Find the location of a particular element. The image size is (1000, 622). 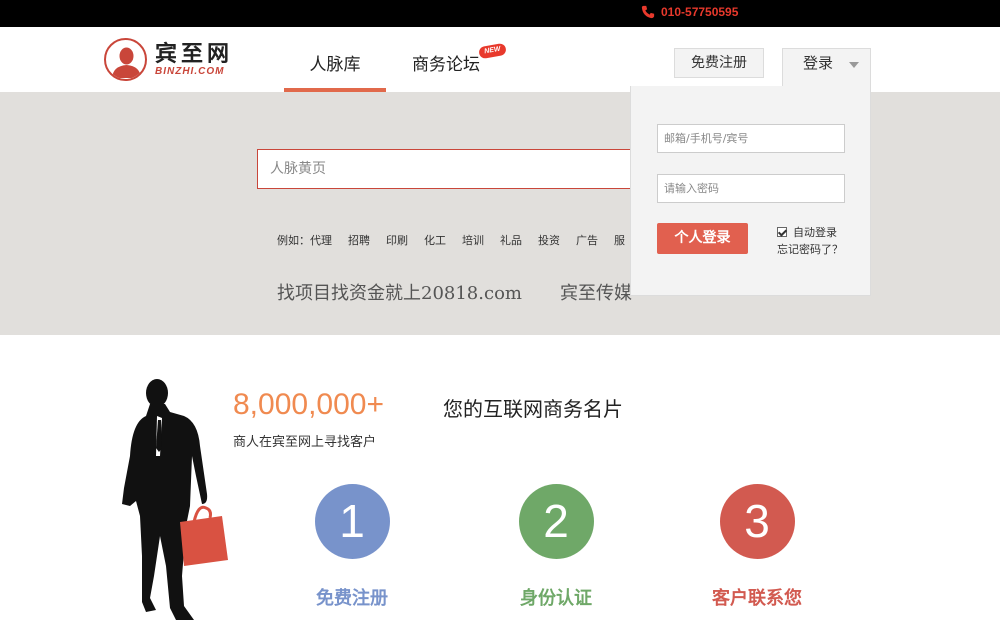

login-toggle-button: 登录 is located at coordinates (826, 68).